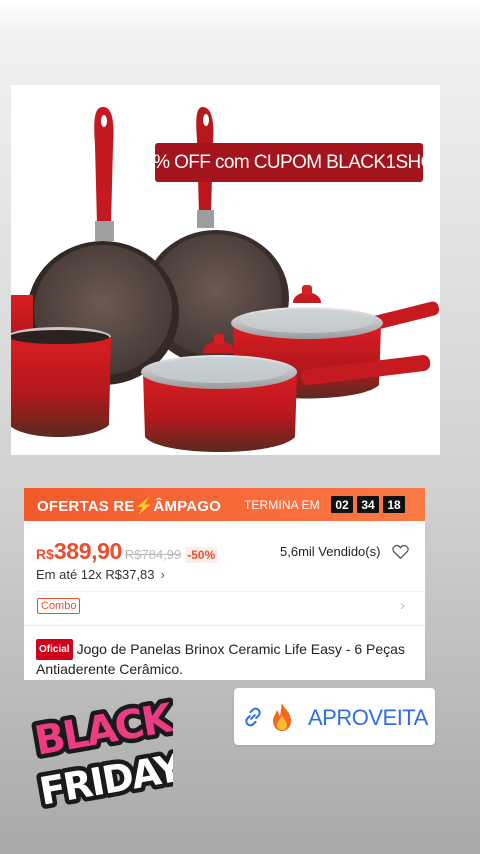 This screenshot has width=480, height=854. Describe the element at coordinates (129, 506) in the screenshot. I see `flash-sale-title: OFERTAS RE⚡ÂMPAGO` at that location.